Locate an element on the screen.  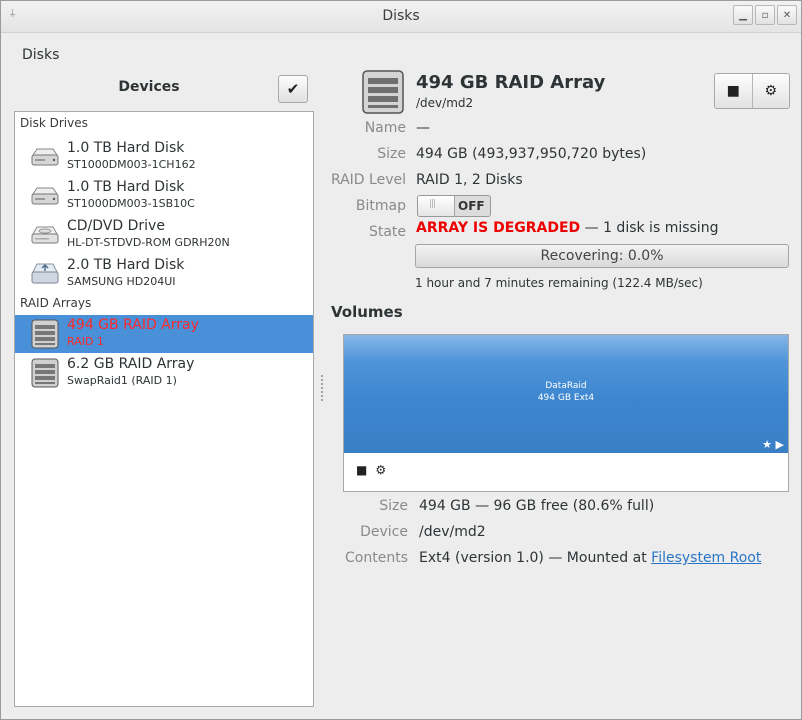
mounted-star-icon: ★ ▶ is located at coordinates (773, 444).